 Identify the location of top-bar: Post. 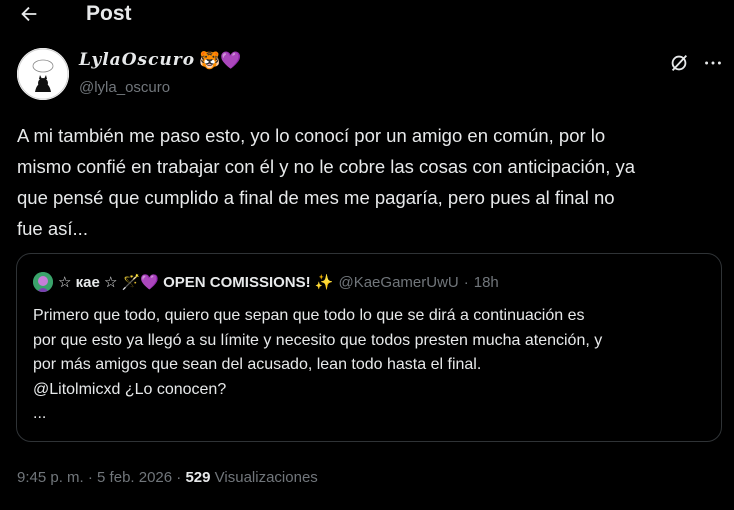
(367, 15).